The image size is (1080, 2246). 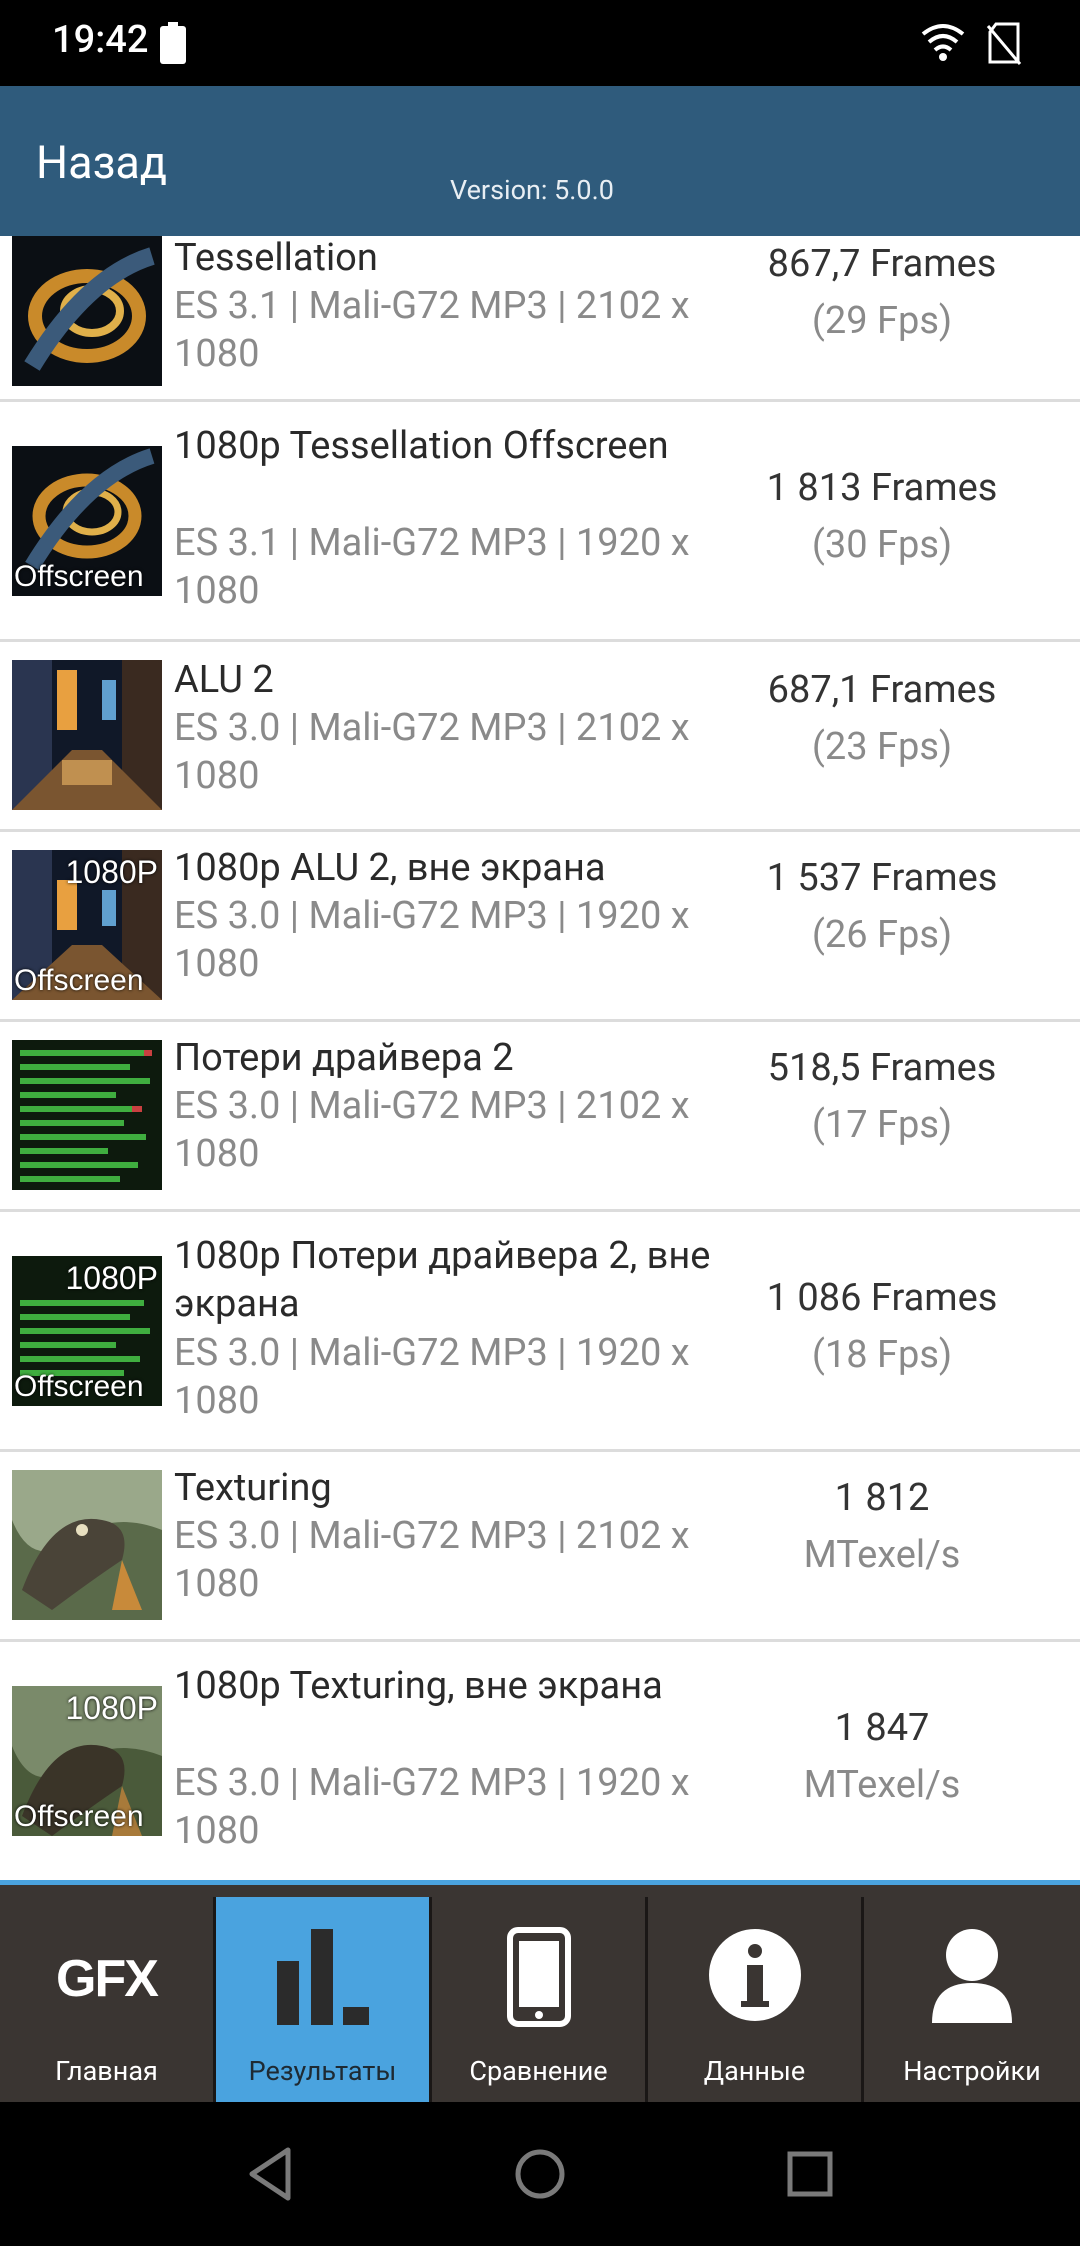 I want to click on home-nav-icon, so click(x=540, y=2174).